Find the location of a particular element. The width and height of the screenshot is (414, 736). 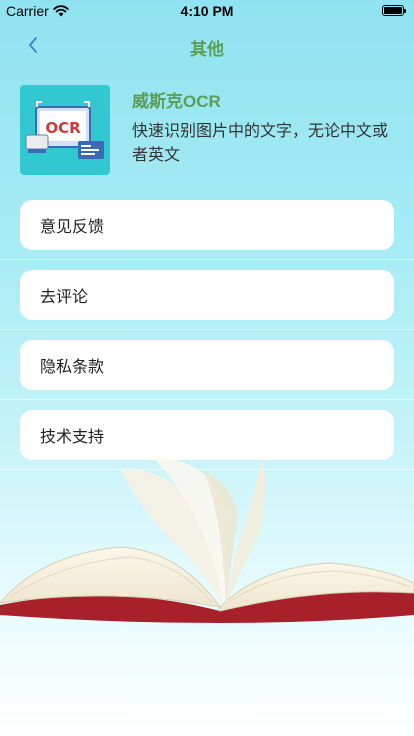

menu-row: 去评论 is located at coordinates (207, 295).